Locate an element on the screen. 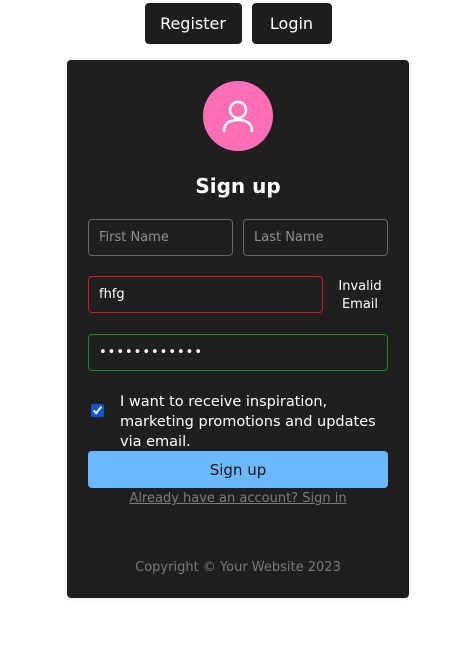  avatar is located at coordinates (238, 116).